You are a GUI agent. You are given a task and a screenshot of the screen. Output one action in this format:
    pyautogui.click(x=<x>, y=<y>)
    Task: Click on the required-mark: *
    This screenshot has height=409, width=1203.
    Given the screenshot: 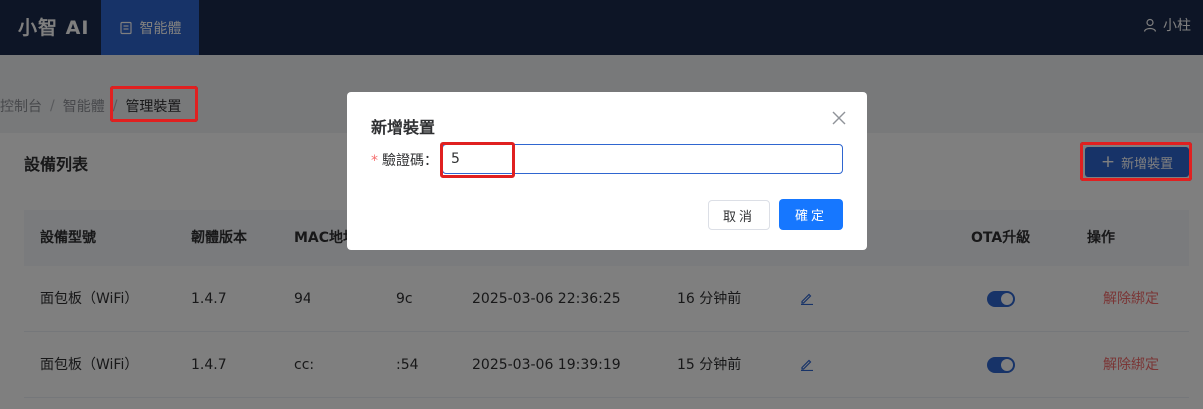 What is the action you would take?
    pyautogui.click(x=374, y=161)
    